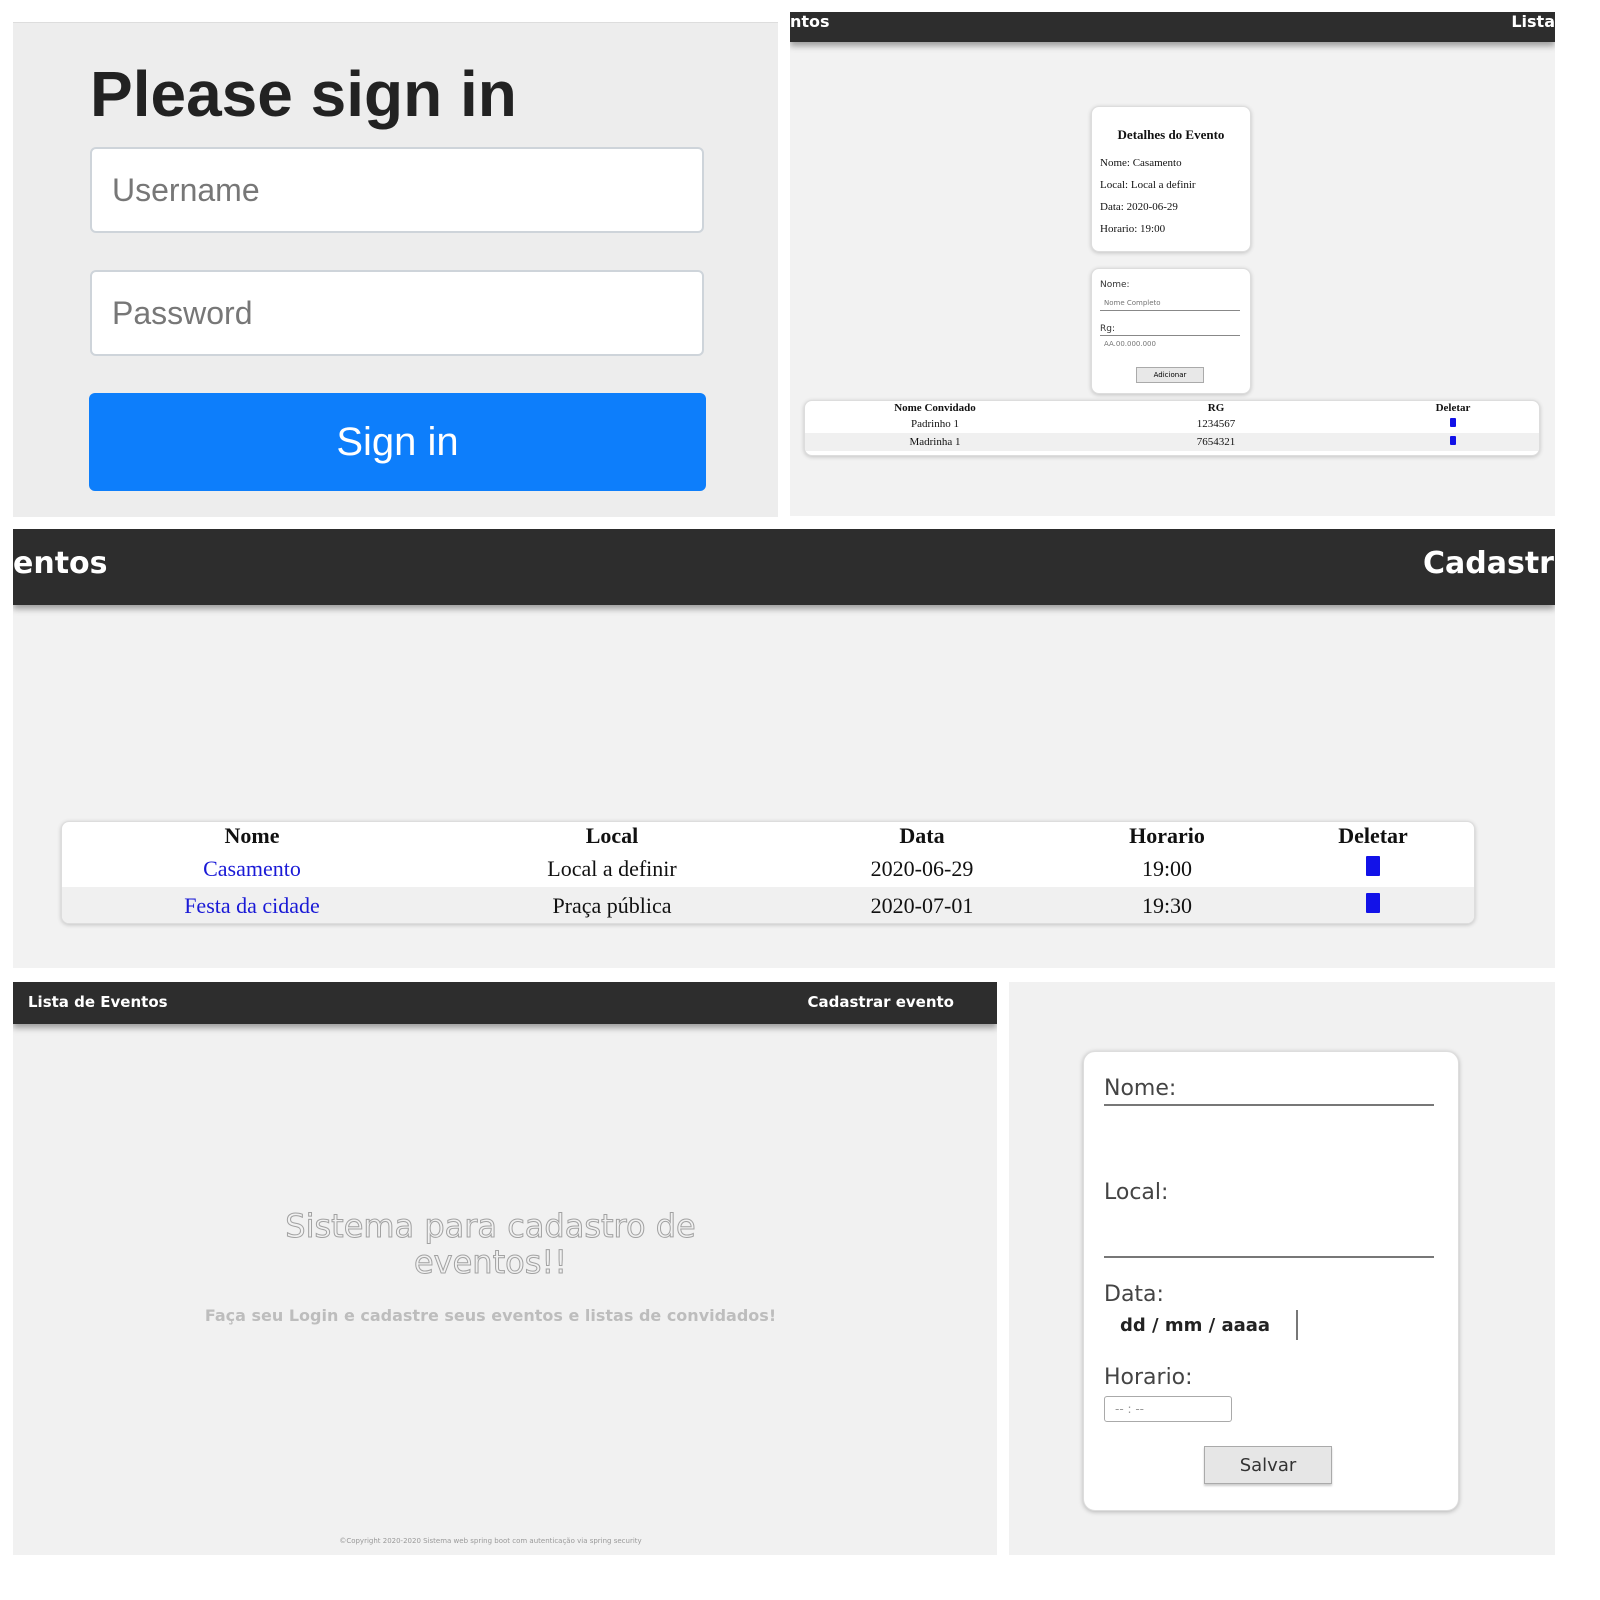  What do you see at coordinates (880, 1002) in the screenshot?
I see `nav-link-cadastrar-evento: Cadastrar evento` at bounding box center [880, 1002].